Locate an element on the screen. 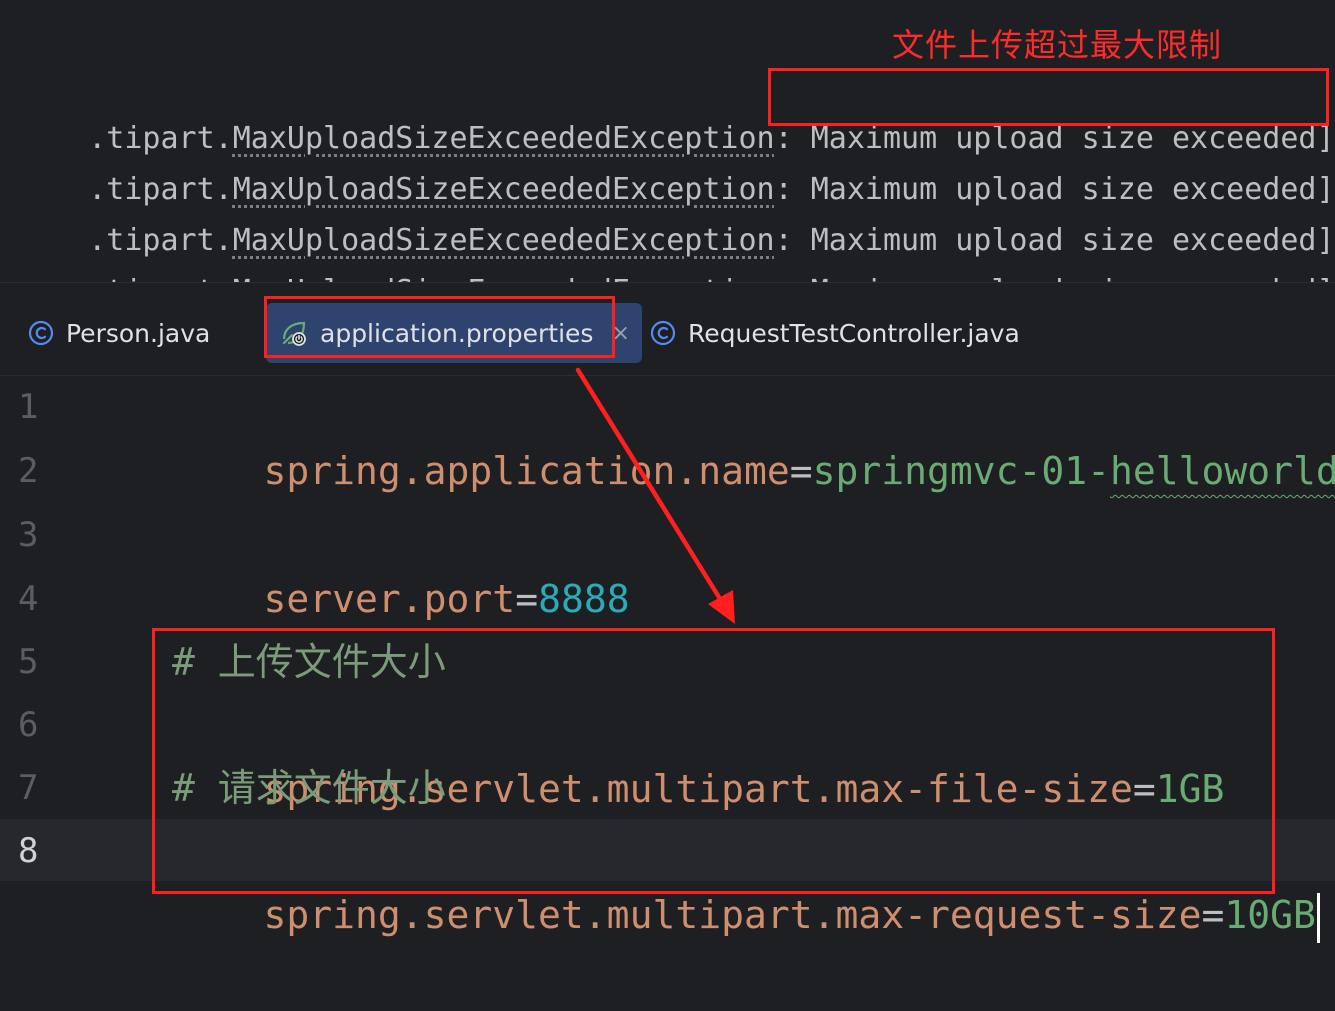 This screenshot has height=1011, width=1335. property-value: 8888 is located at coordinates (584, 599).